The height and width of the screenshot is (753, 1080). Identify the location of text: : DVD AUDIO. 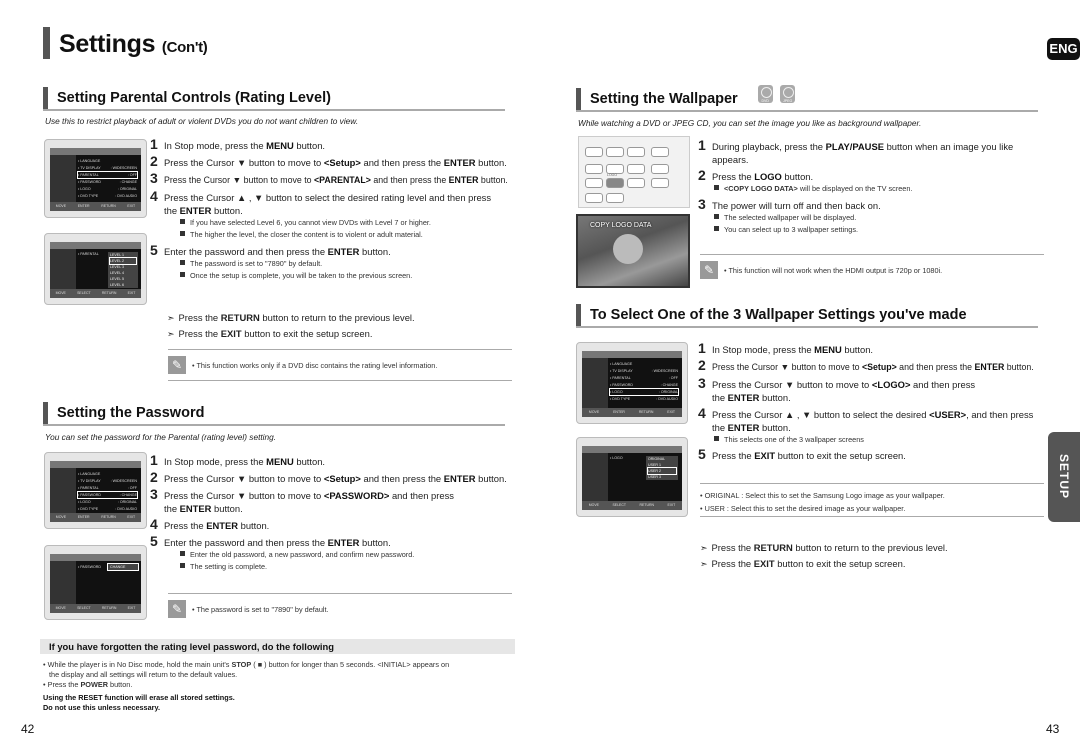
(126, 509).